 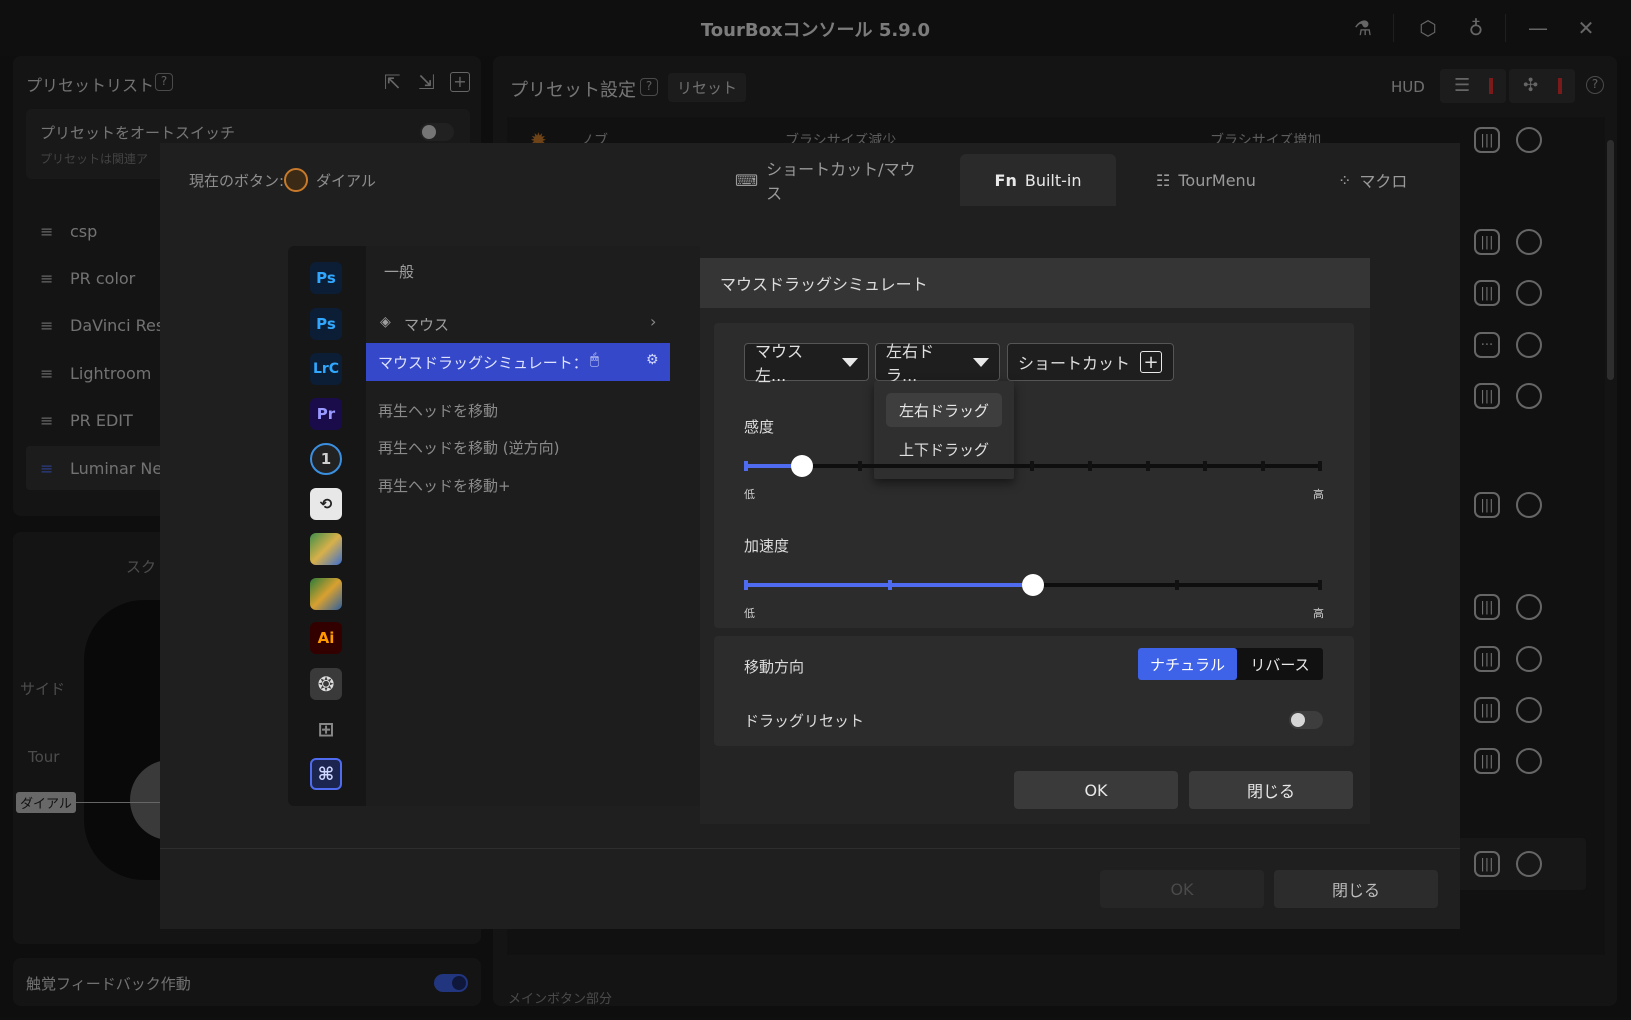 I want to click on sensitivity-low: 低, so click(x=749, y=494).